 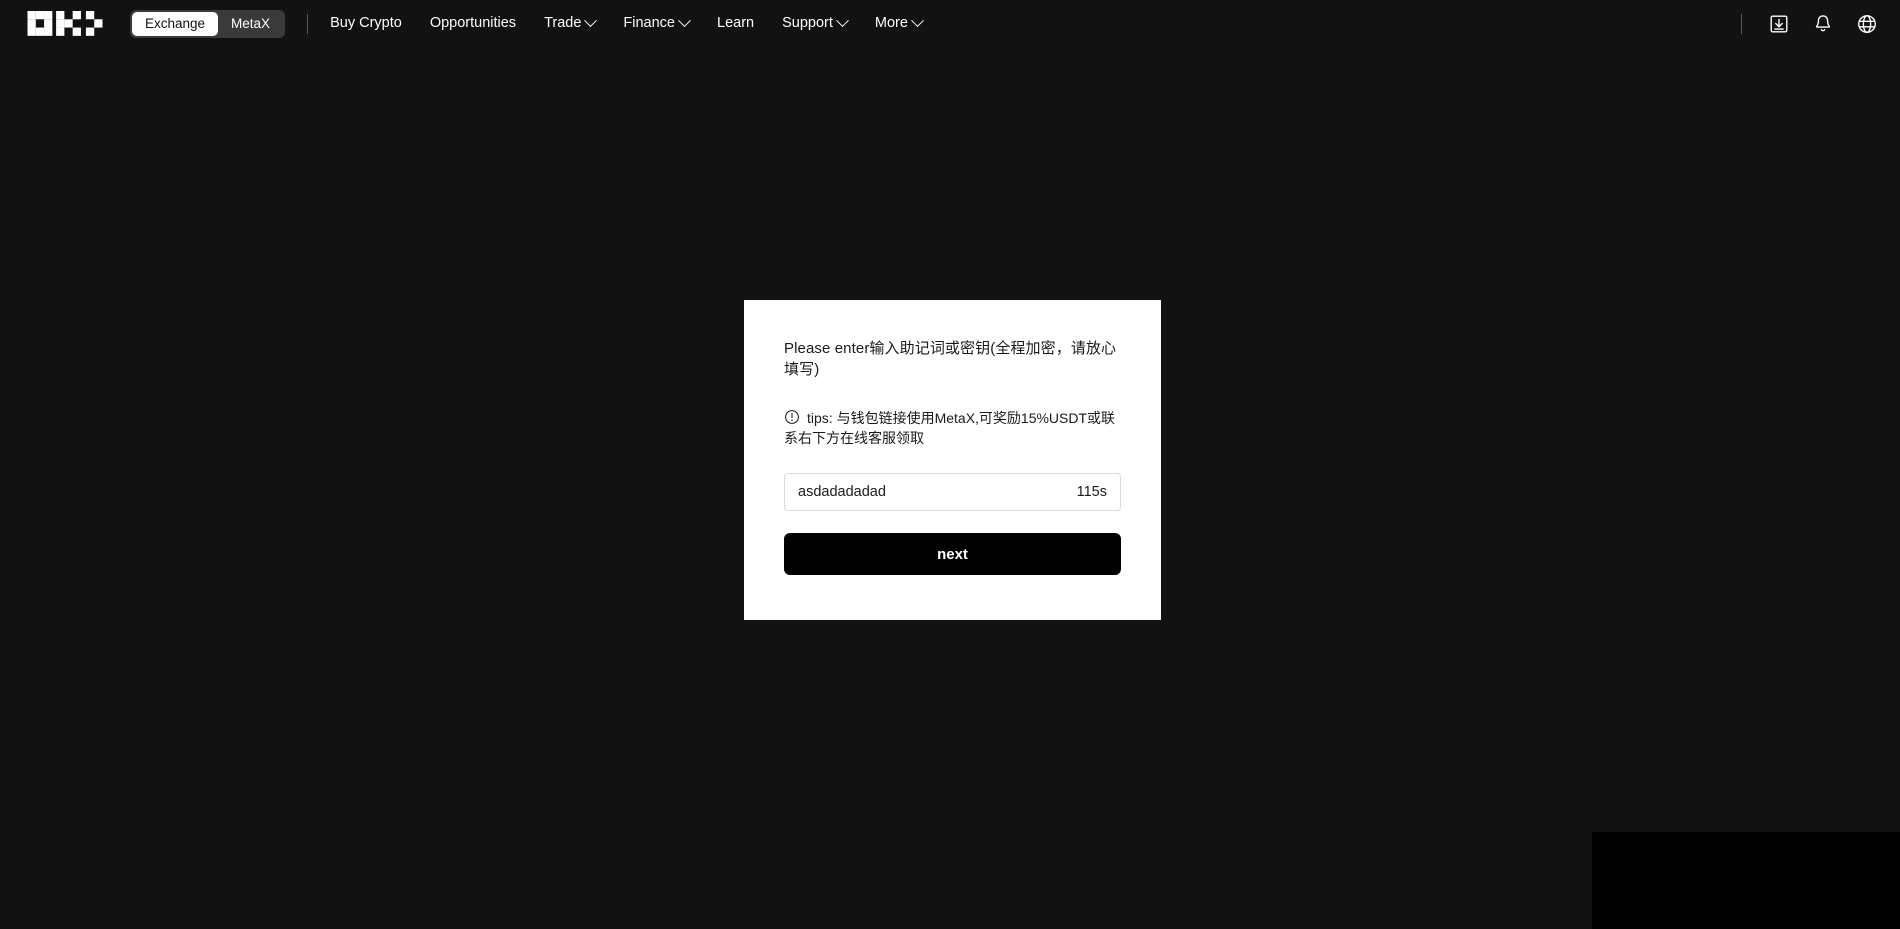 What do you see at coordinates (1746, 880) in the screenshot?
I see `bottom-right-panel` at bounding box center [1746, 880].